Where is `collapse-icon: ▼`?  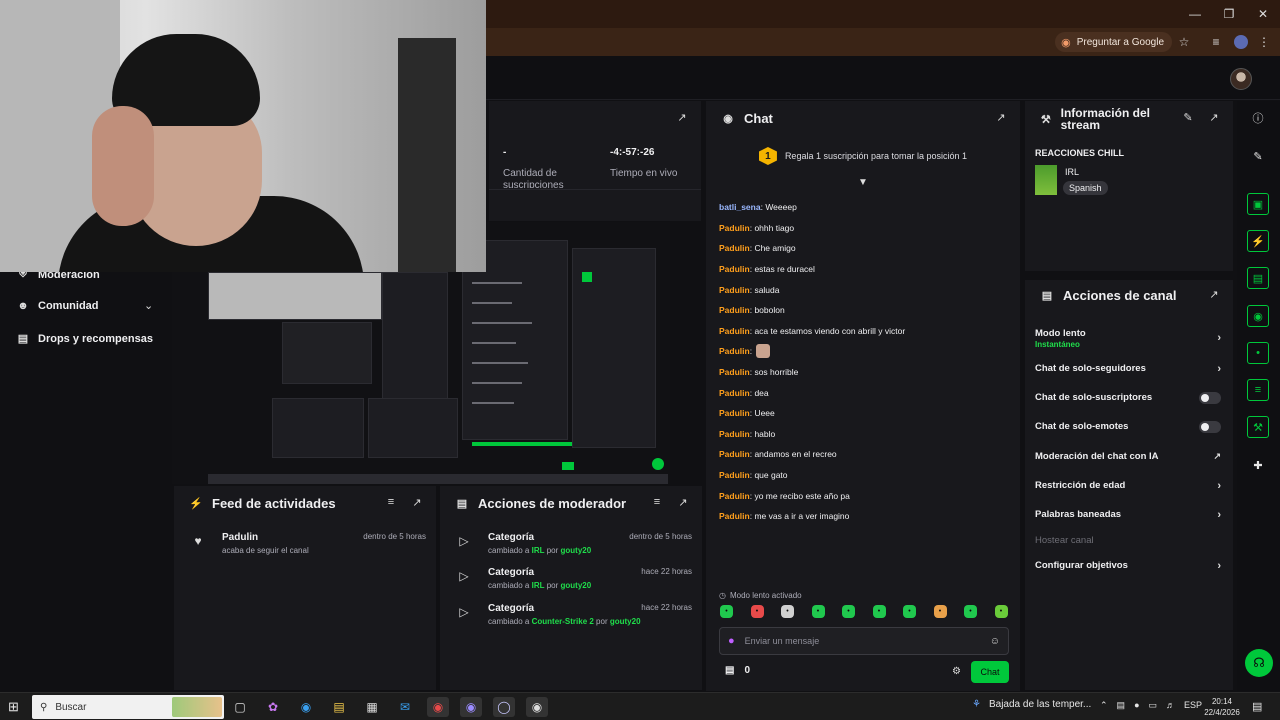
collapse-icon: ▼ is located at coordinates (863, 182).